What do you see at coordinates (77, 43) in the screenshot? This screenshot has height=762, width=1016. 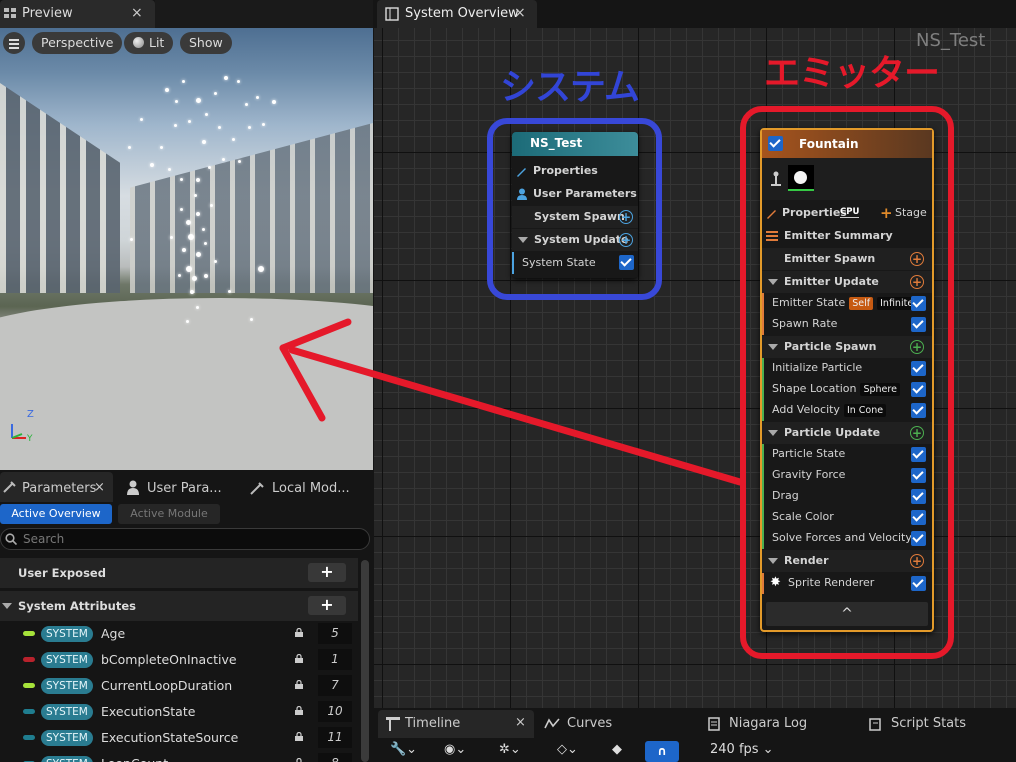 I see `perspective-button: Perspective` at bounding box center [77, 43].